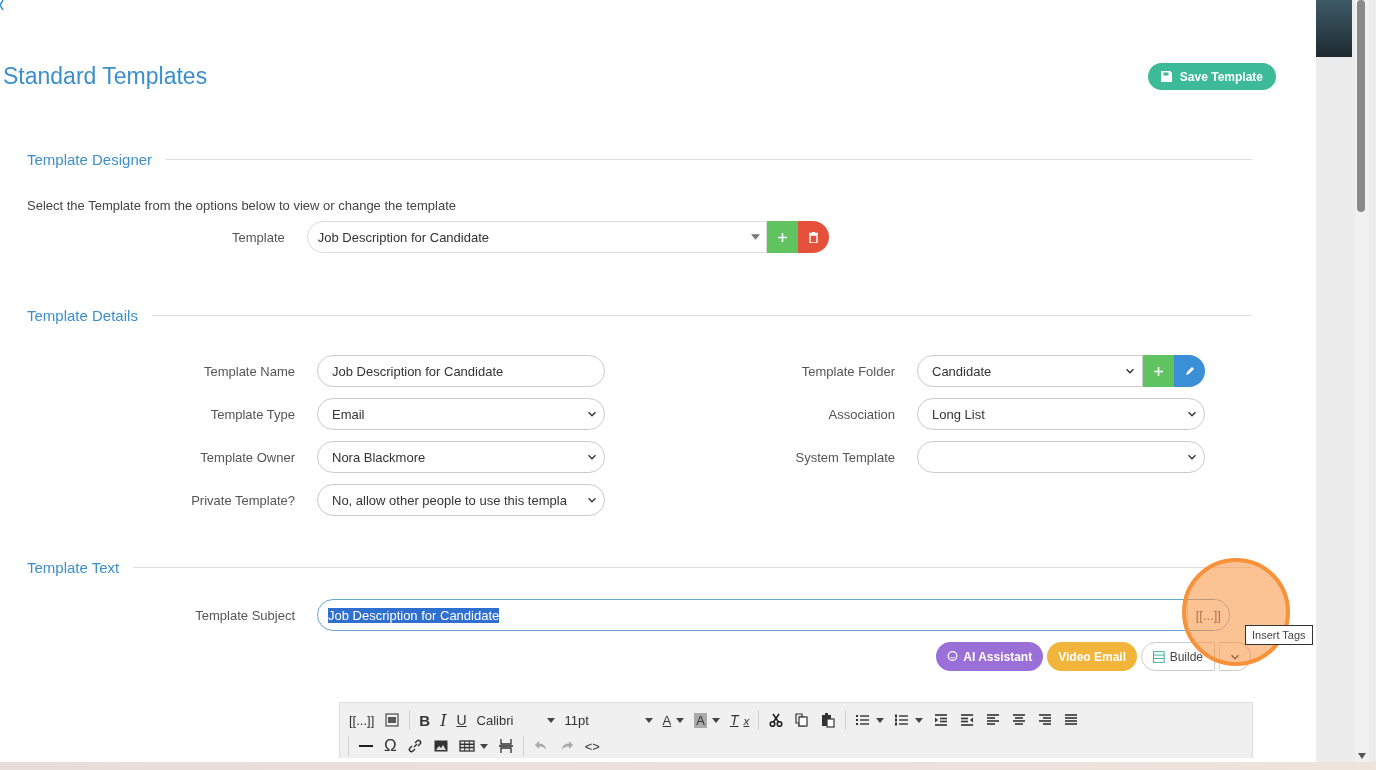 The width and height of the screenshot is (1376, 770). I want to click on align-center-icon, so click(1019, 720).